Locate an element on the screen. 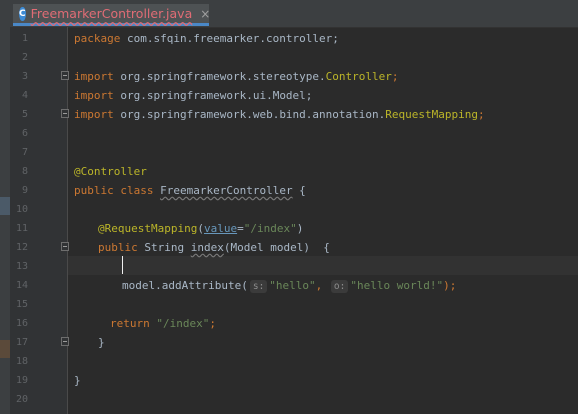  line-number: 12 is located at coordinates (21, 247).